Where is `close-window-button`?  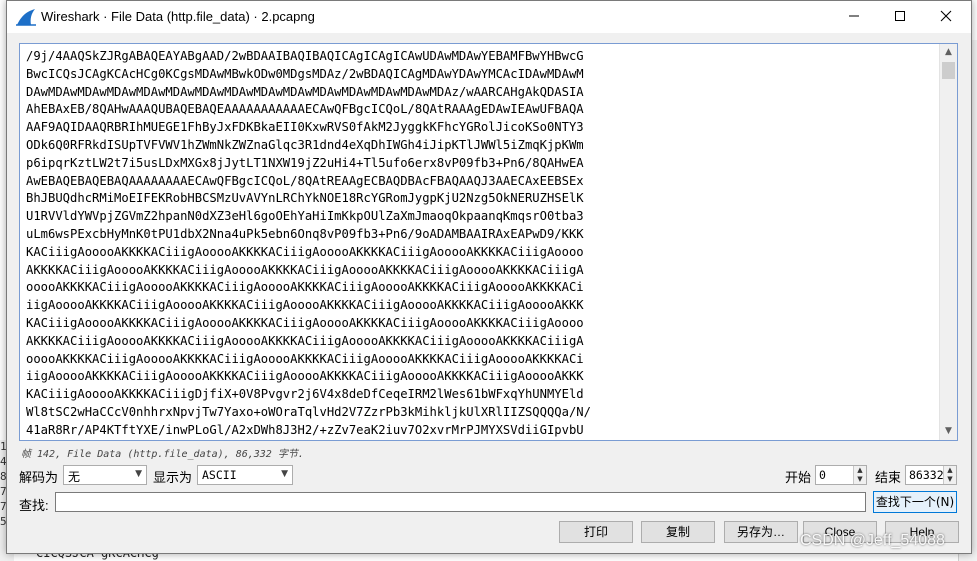 close-window-button is located at coordinates (946, 17).